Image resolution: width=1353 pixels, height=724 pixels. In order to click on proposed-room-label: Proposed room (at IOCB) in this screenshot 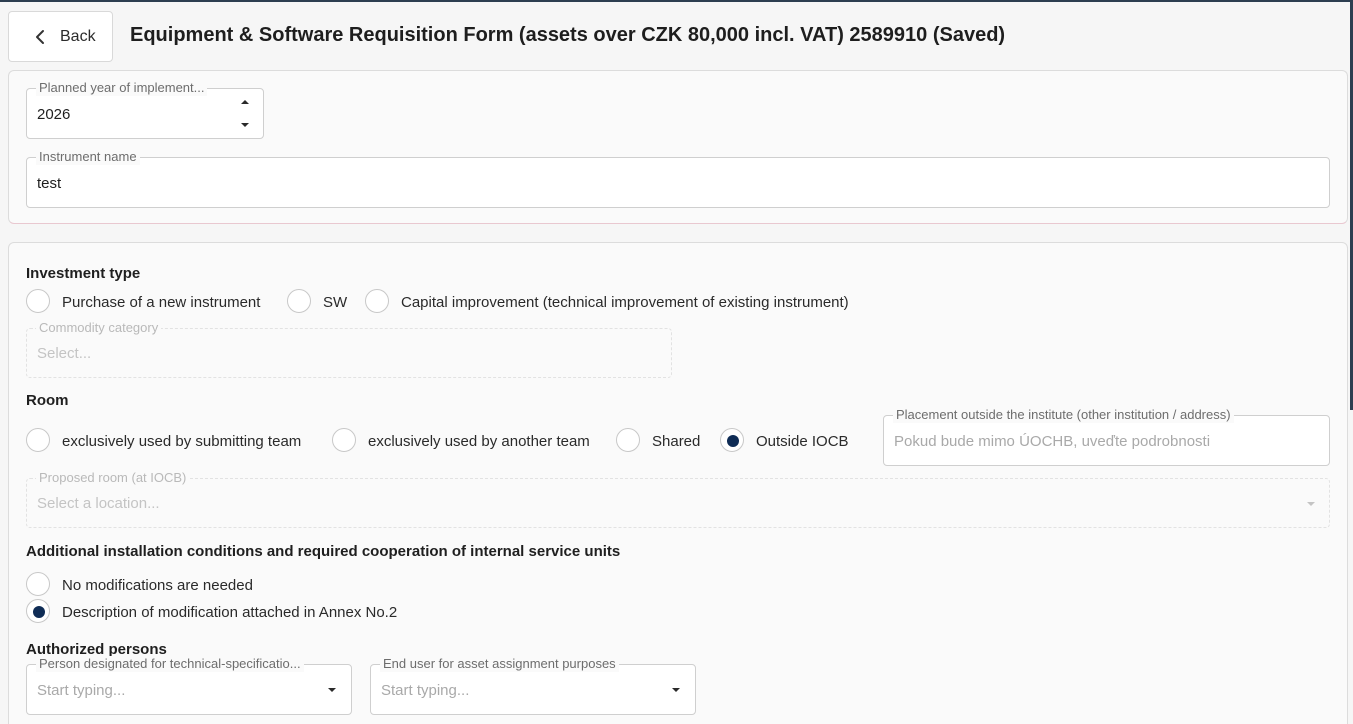, I will do `click(113, 478)`.